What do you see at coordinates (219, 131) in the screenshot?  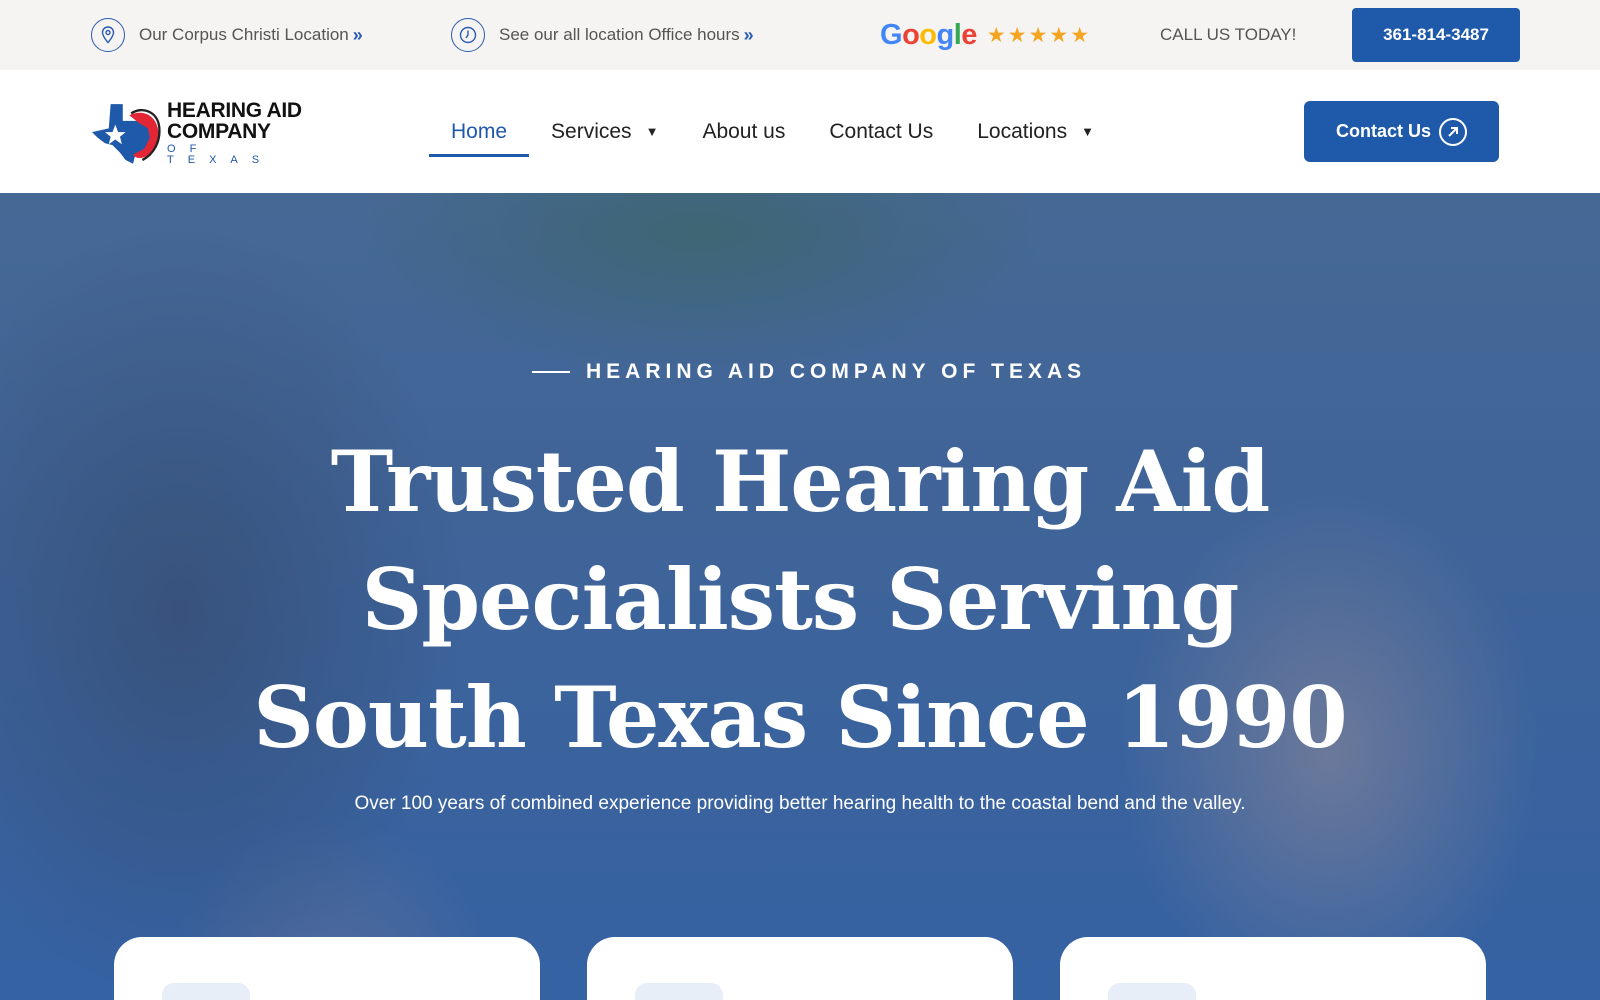 I see `logo-line-2: COMPANY` at bounding box center [219, 131].